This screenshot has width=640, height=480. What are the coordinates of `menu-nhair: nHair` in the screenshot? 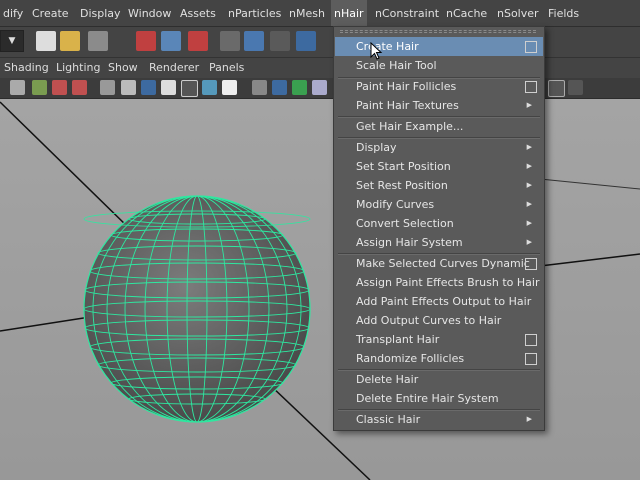 It's located at (349, 13).